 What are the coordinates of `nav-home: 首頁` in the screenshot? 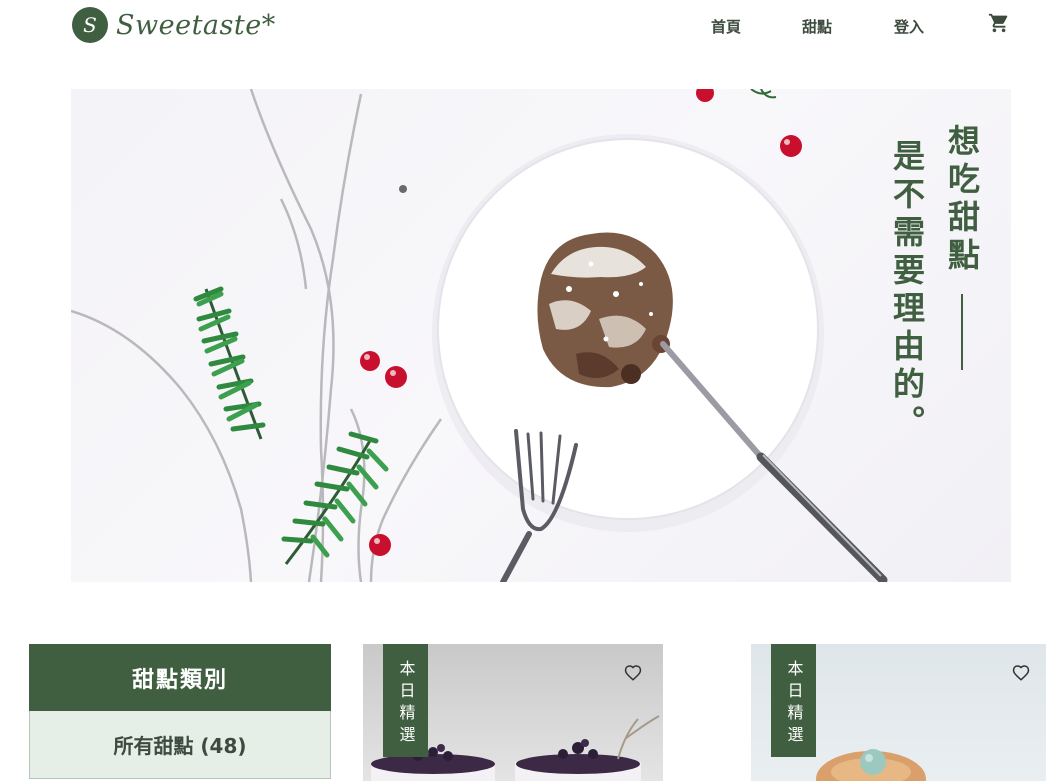 It's located at (726, 26).